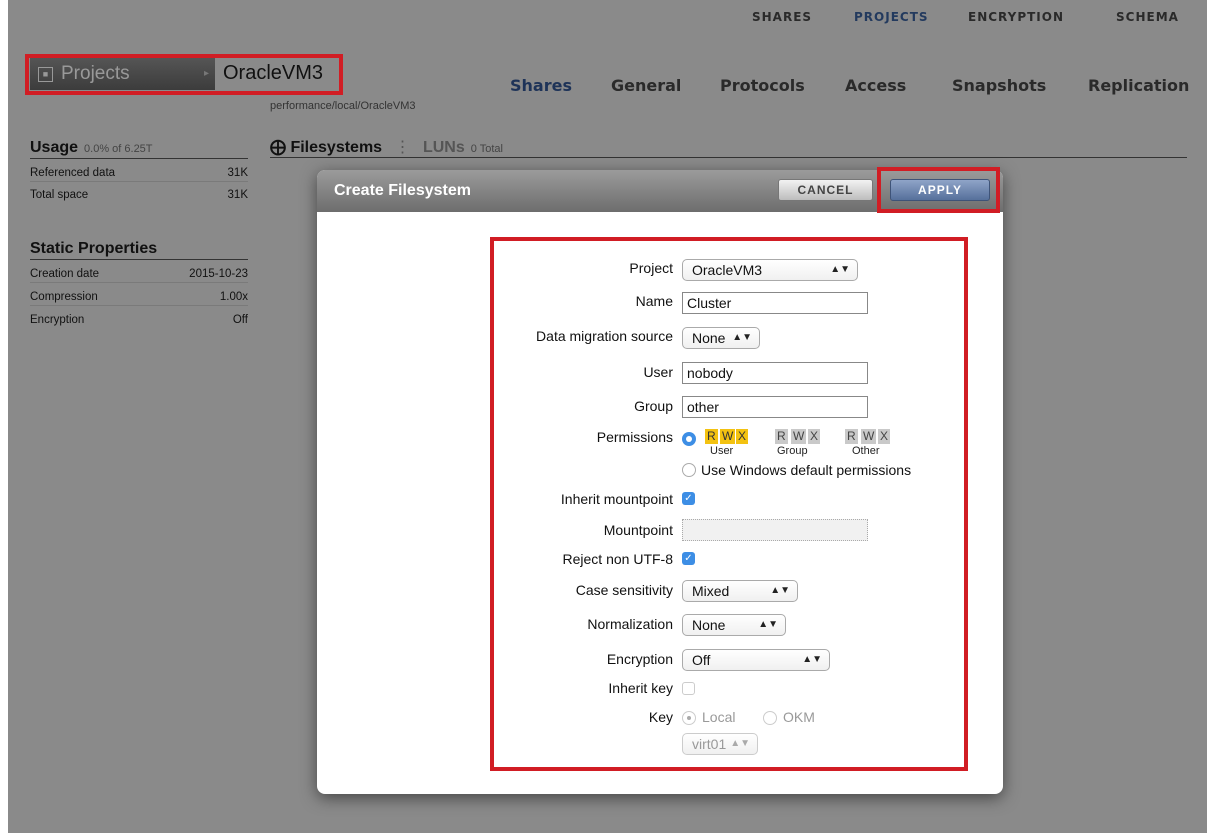 Image resolution: width=1215 pixels, height=833 pixels. Describe the element at coordinates (1147, 17) in the screenshot. I see `nav-schema: SCHEMA` at that location.